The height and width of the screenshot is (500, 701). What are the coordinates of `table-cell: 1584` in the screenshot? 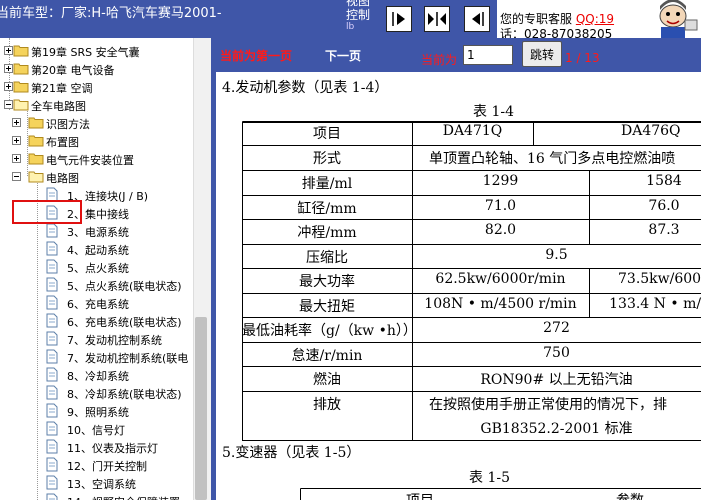 It's located at (664, 181).